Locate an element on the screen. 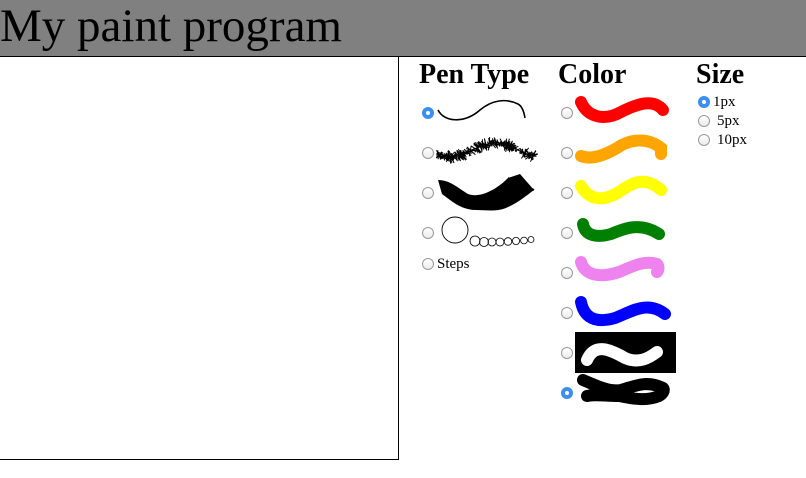  color-green-radio is located at coordinates (567, 233).